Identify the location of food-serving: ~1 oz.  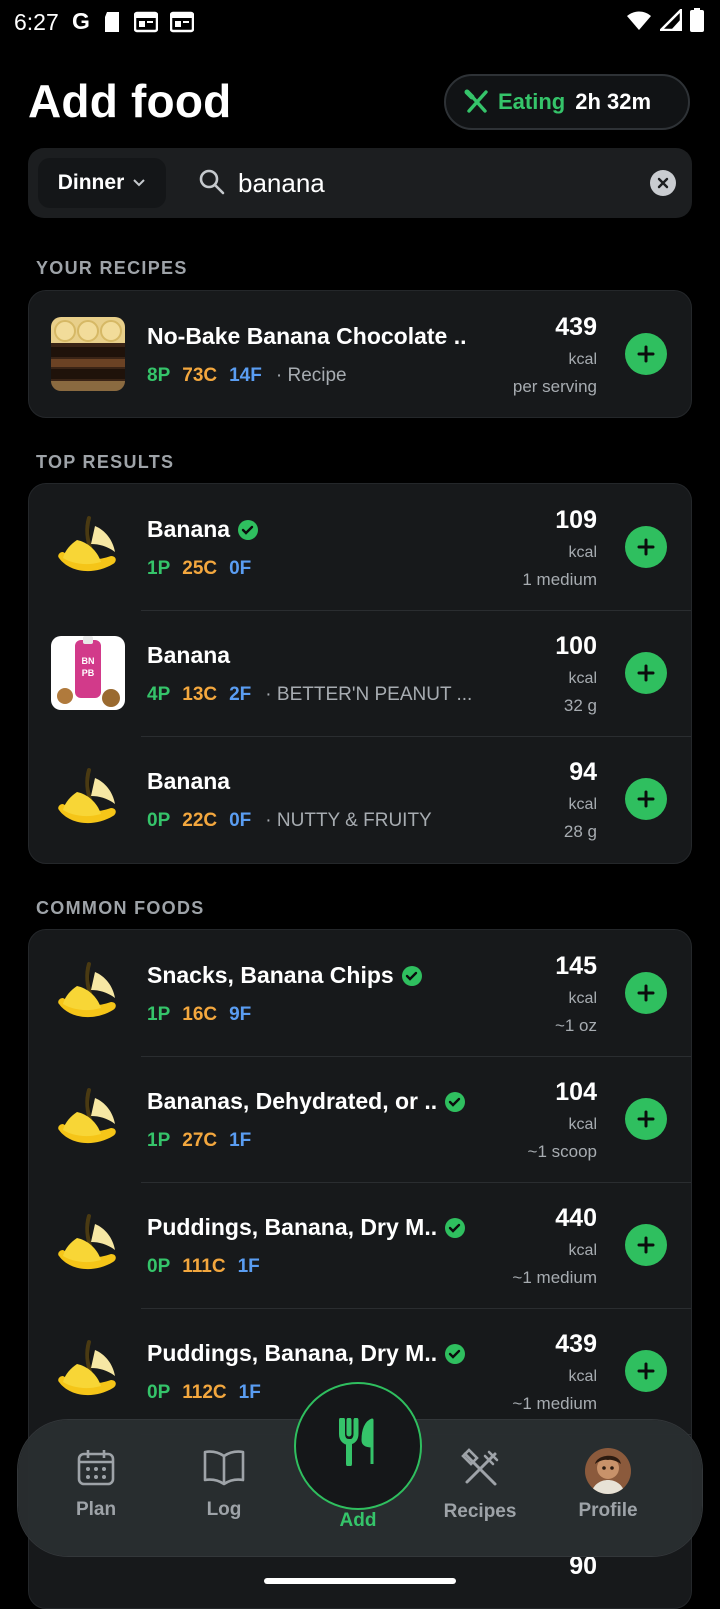
(575, 1025).